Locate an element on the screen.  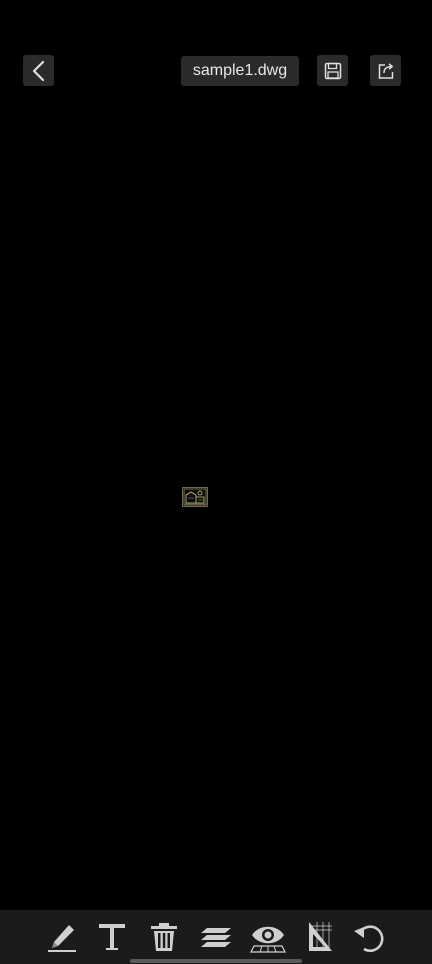
layers-icon is located at coordinates (216, 937).